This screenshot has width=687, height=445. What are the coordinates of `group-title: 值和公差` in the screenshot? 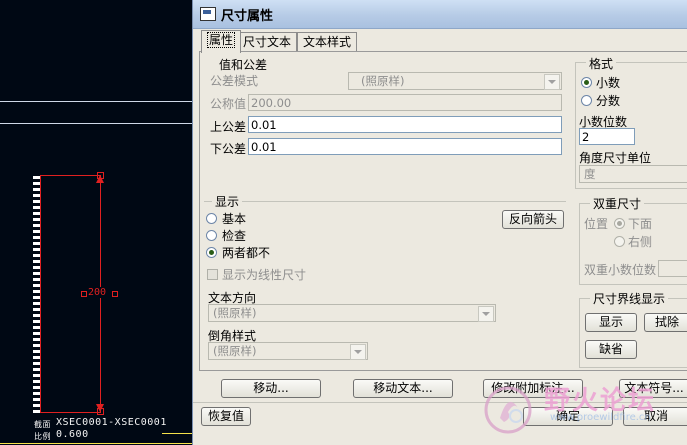 It's located at (243, 64).